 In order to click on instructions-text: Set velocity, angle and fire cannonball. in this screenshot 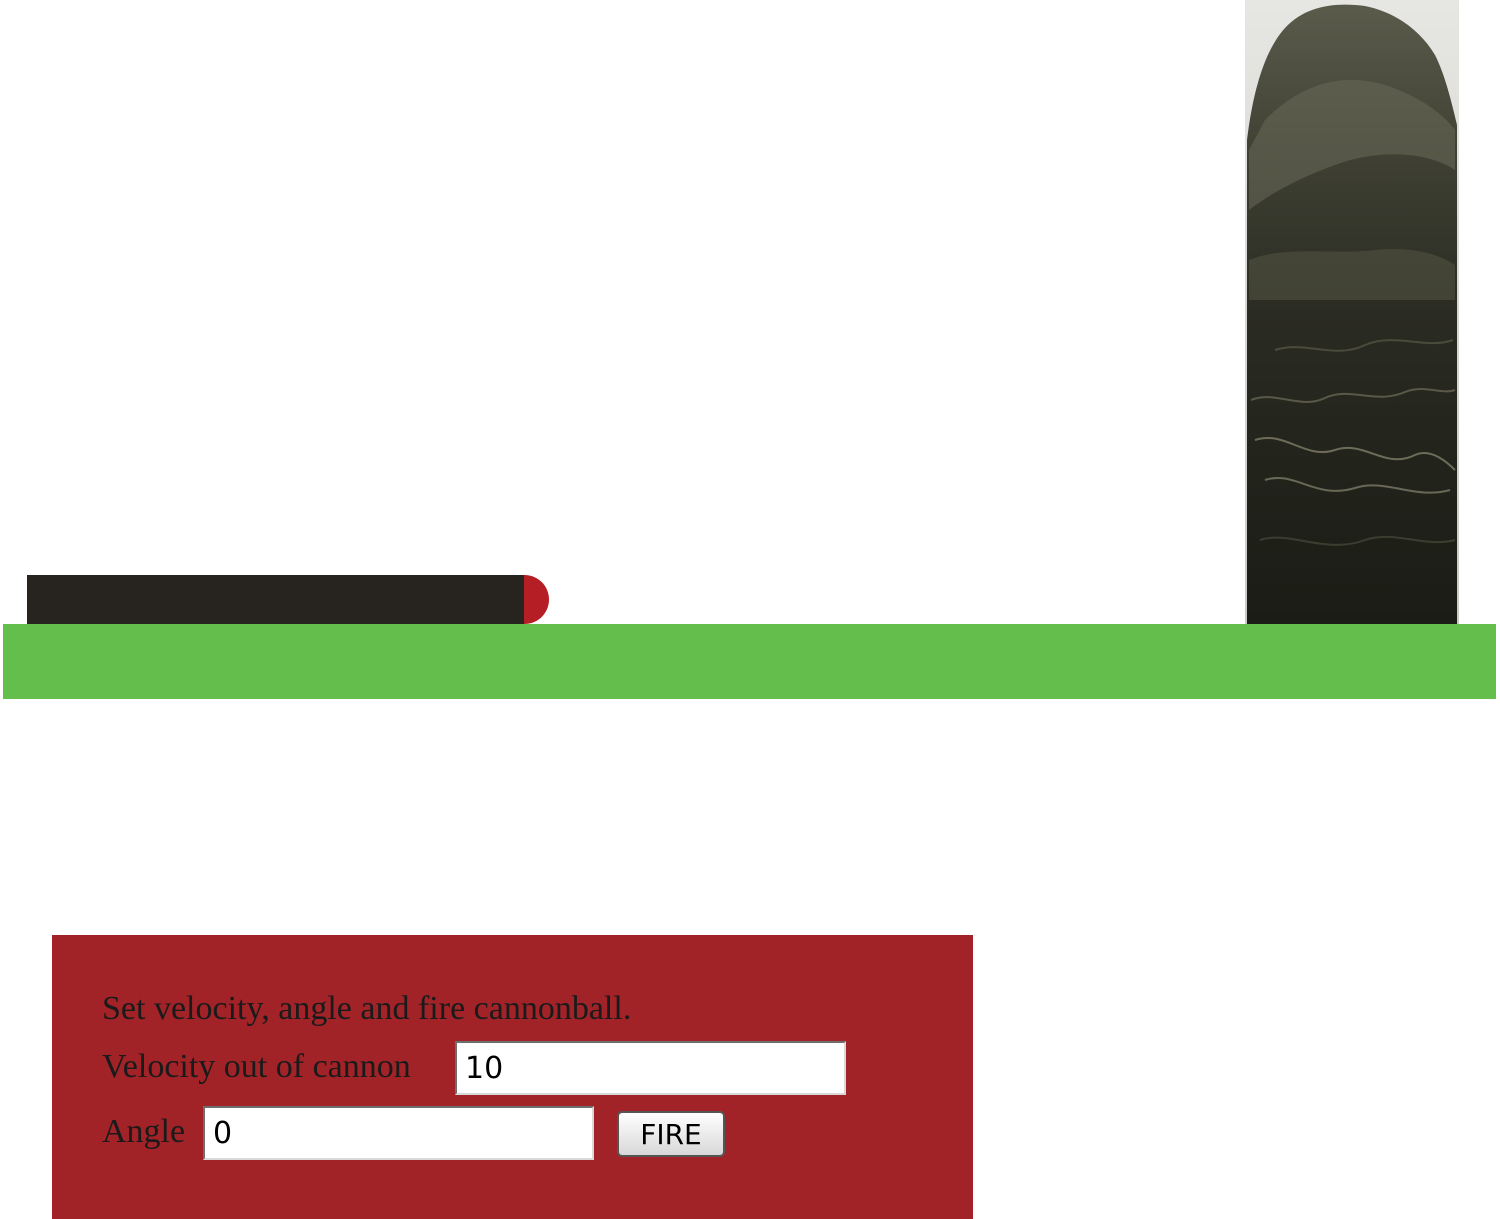, I will do `click(367, 1008)`.